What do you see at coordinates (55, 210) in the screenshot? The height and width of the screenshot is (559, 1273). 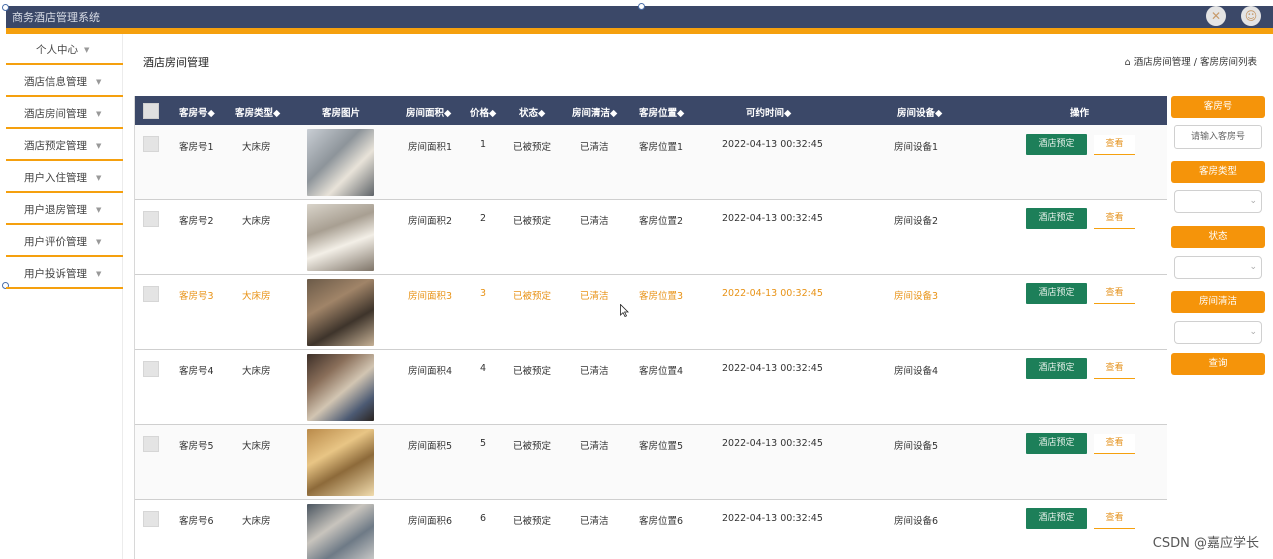 I see `sidebar-item-label: 用户退房管理` at bounding box center [55, 210].